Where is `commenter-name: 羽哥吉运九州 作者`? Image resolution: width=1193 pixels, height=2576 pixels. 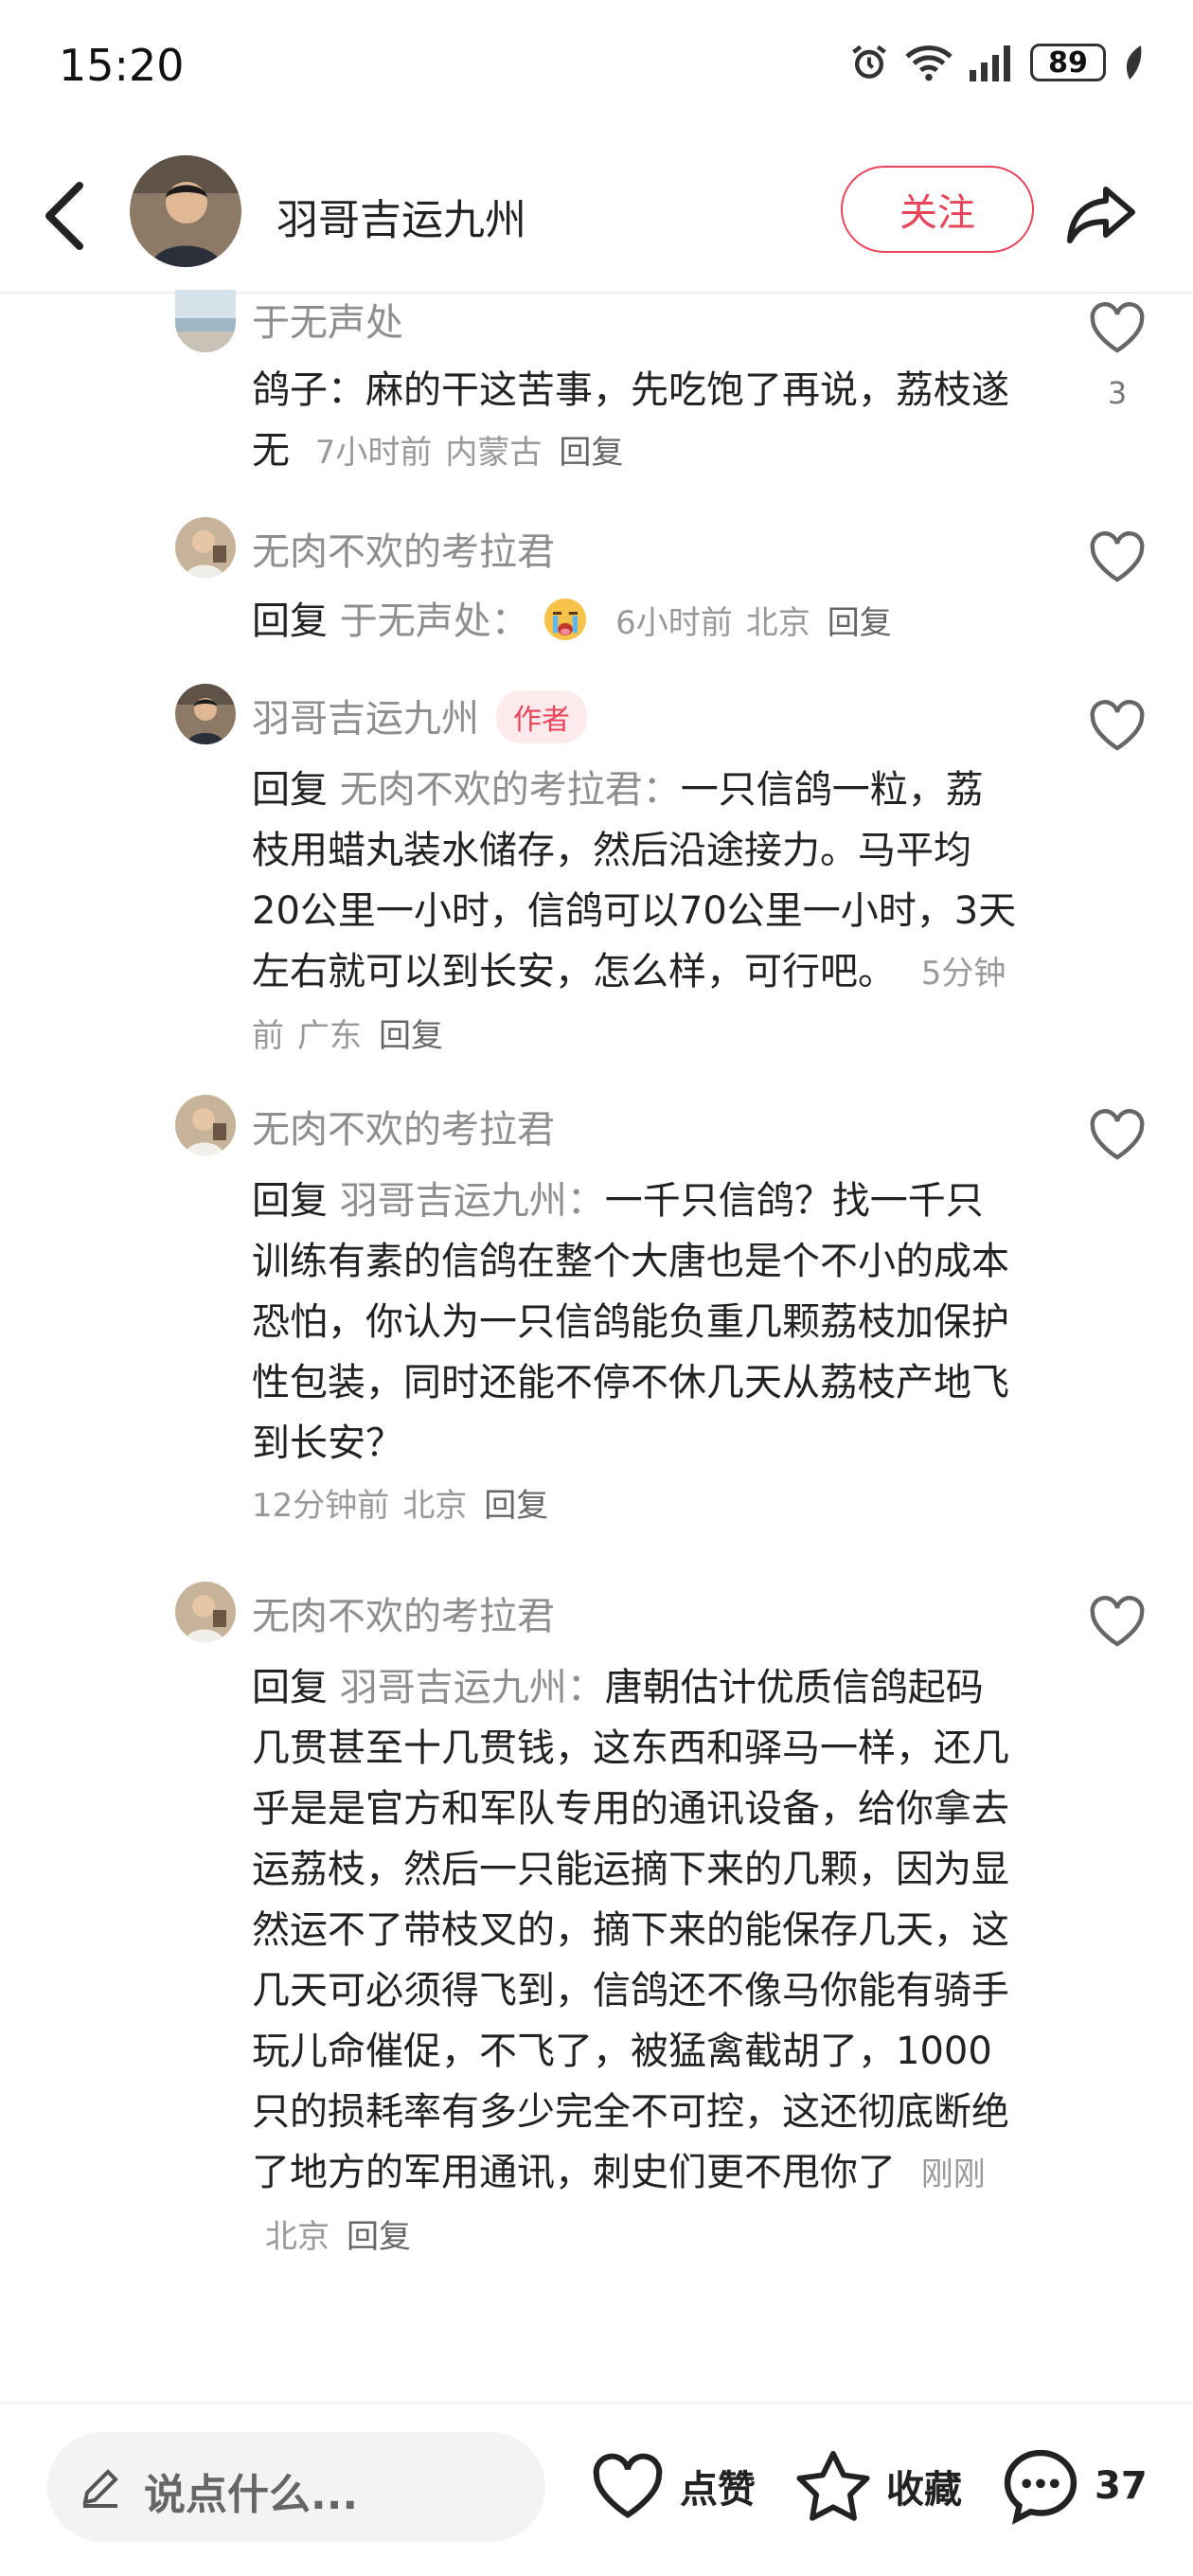 commenter-name: 羽哥吉运九州 作者 is located at coordinates (419, 717).